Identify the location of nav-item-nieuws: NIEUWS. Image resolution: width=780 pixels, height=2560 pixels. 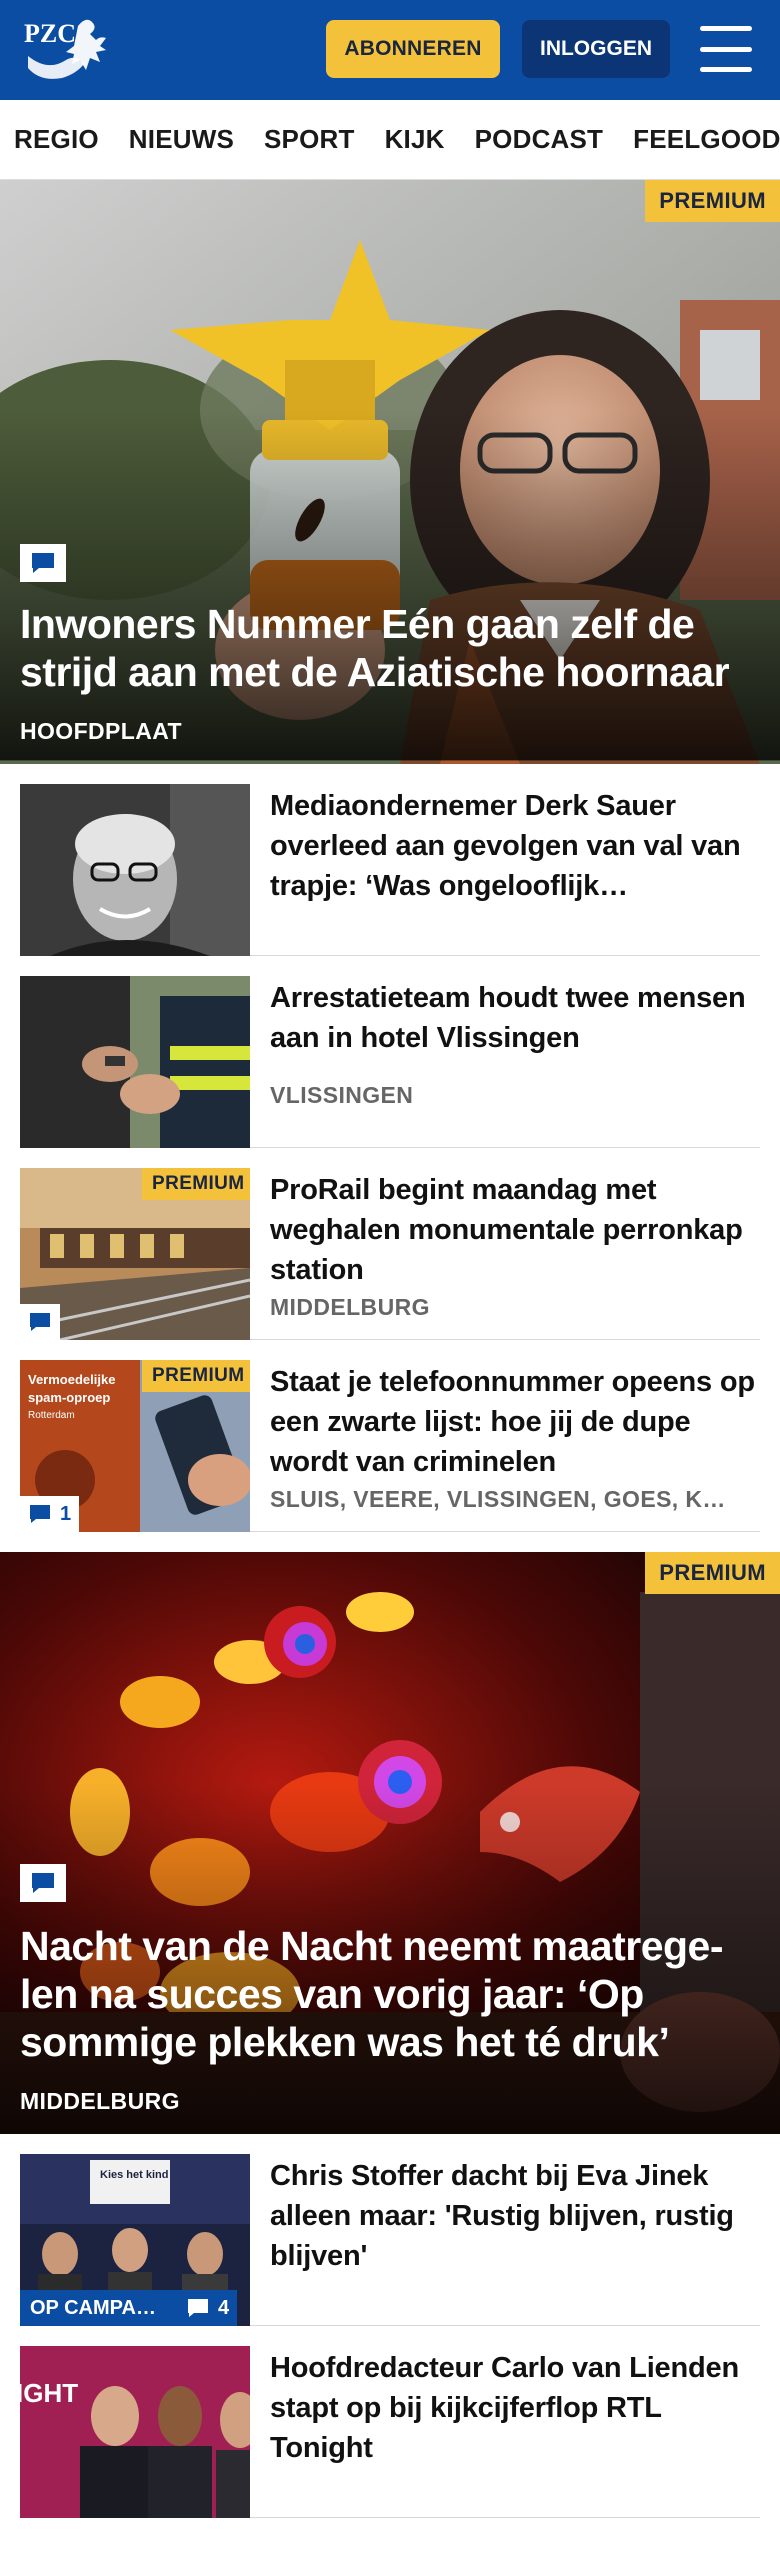
(181, 139).